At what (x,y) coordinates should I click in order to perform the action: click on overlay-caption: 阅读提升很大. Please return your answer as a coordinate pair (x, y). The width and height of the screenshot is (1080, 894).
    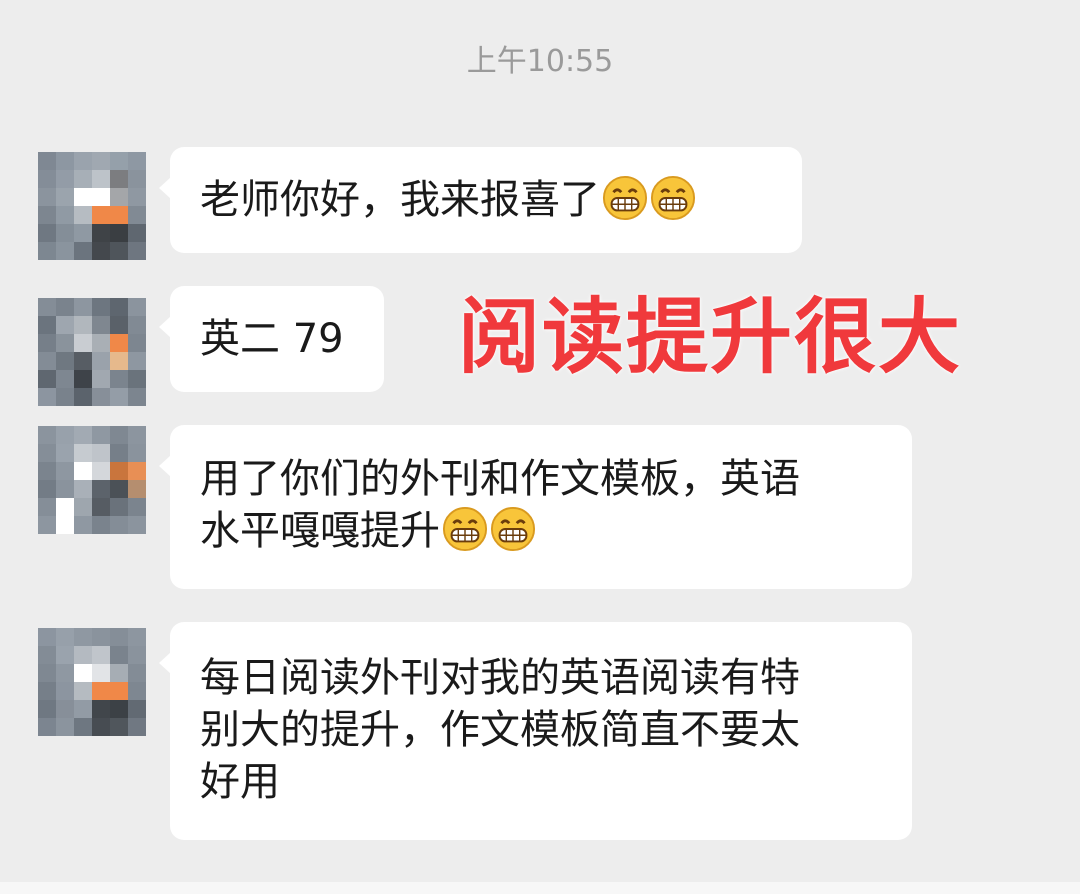
    Looking at the image, I should click on (710, 337).